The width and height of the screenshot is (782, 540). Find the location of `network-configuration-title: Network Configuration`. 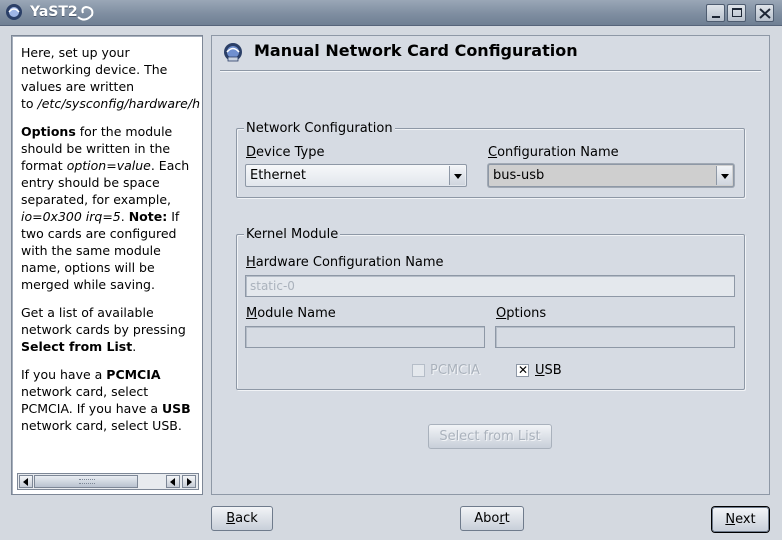

network-configuration-title: Network Configuration is located at coordinates (319, 128).